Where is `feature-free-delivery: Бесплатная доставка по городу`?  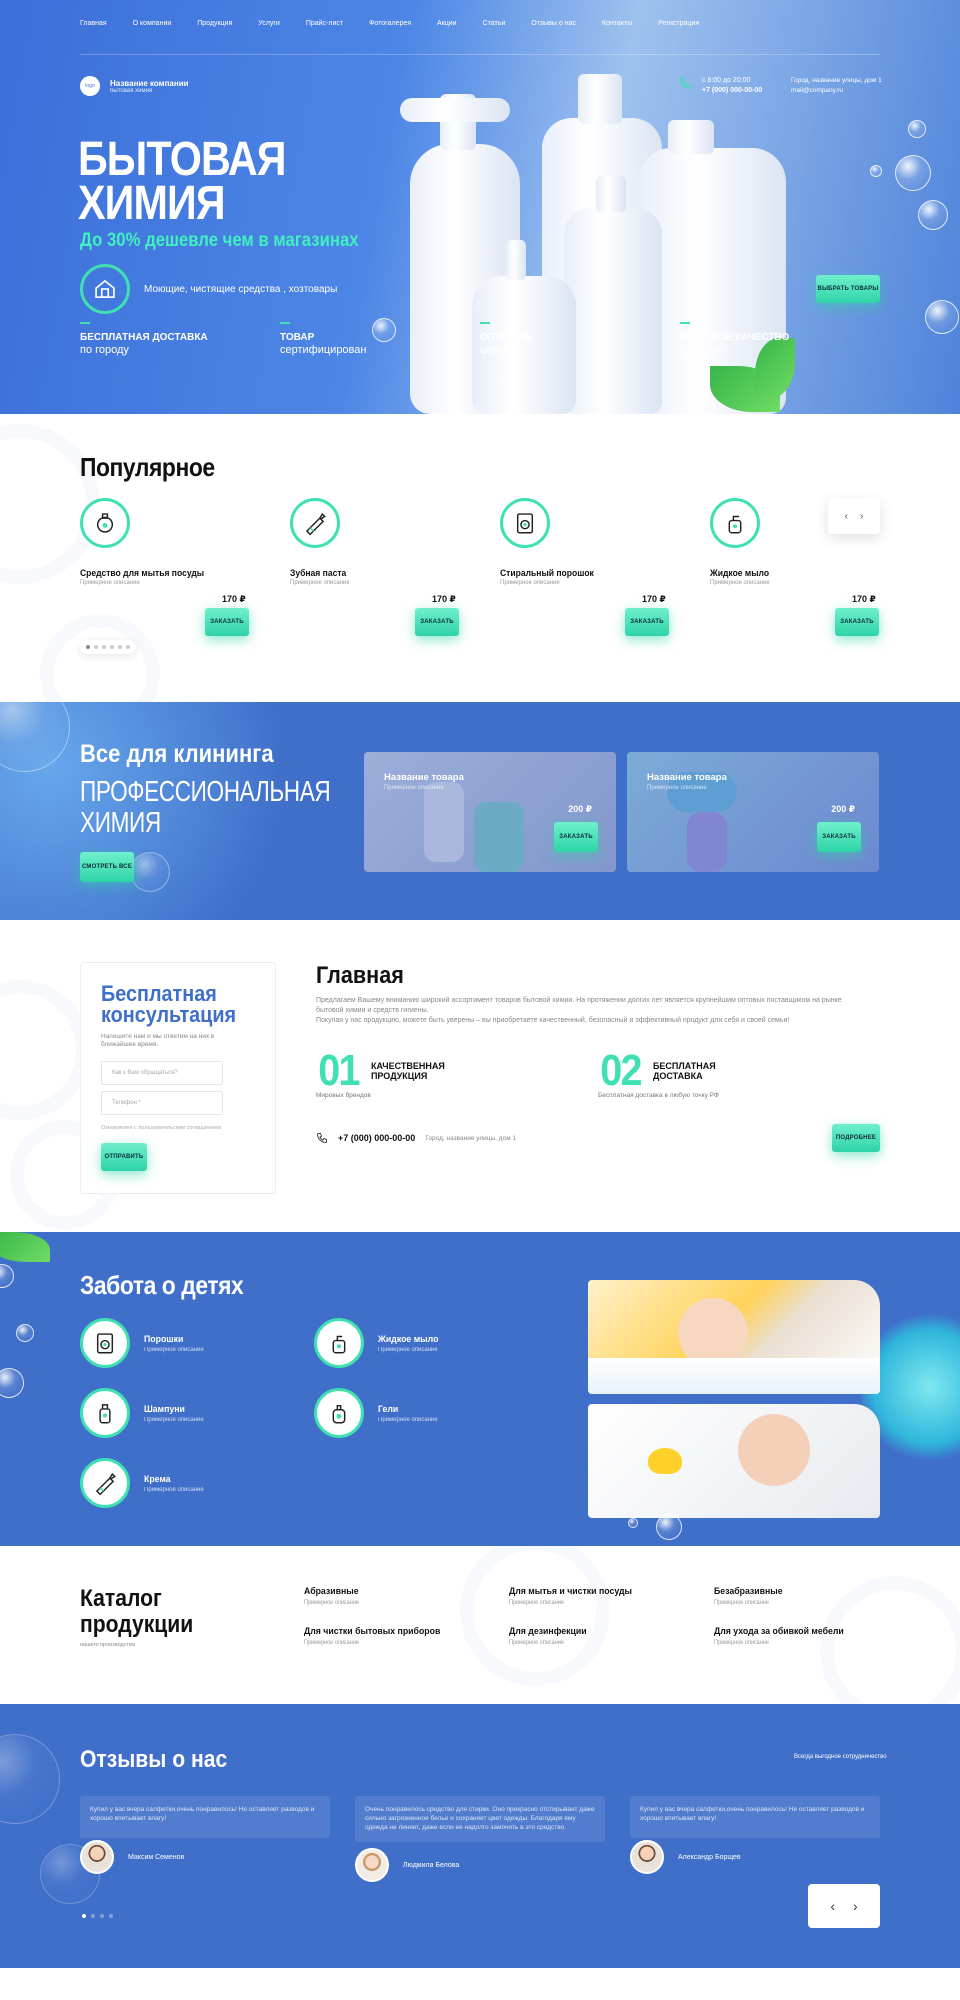 feature-free-delivery: Бесплатная доставка по городу is located at coordinates (144, 339).